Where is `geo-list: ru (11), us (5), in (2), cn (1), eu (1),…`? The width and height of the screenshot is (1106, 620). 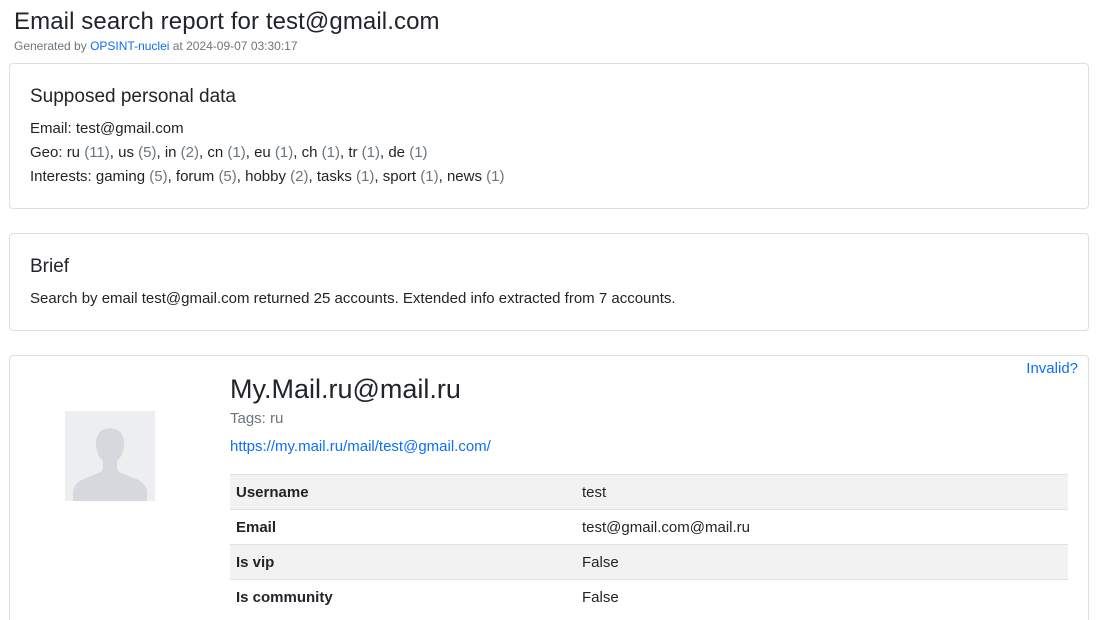
geo-list: ru (11), us (5), in (2), cn (1), eu (1),… is located at coordinates (247, 152).